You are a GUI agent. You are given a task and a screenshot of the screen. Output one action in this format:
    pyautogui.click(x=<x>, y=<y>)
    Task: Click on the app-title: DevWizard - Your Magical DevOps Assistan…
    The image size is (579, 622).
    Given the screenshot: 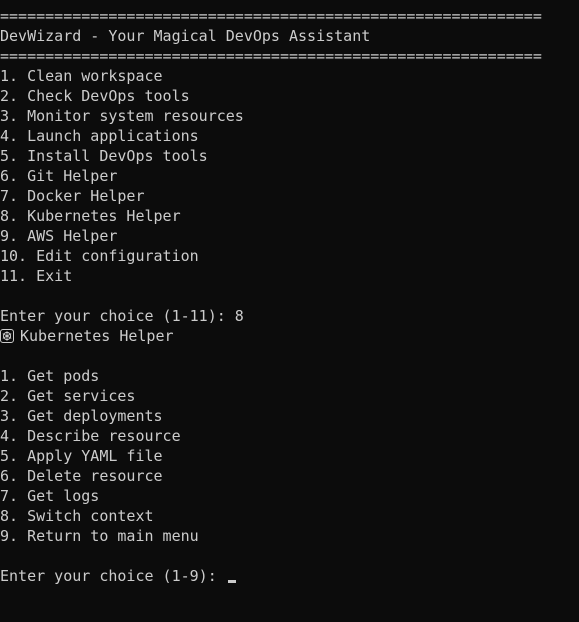 What is the action you would take?
    pyautogui.click(x=185, y=36)
    